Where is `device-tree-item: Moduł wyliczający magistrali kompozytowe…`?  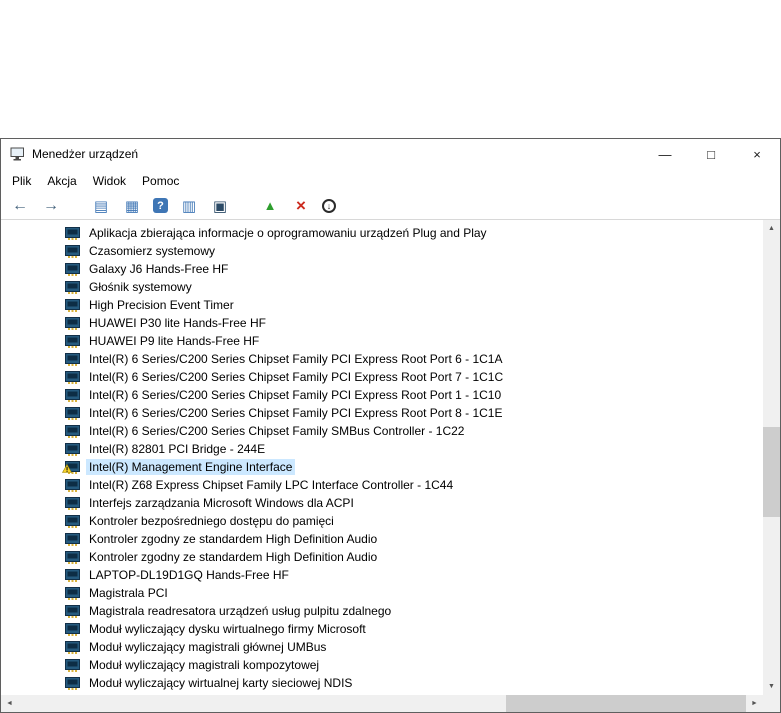 device-tree-item: Moduł wyliczający magistrali kompozytowe… is located at coordinates (382, 665).